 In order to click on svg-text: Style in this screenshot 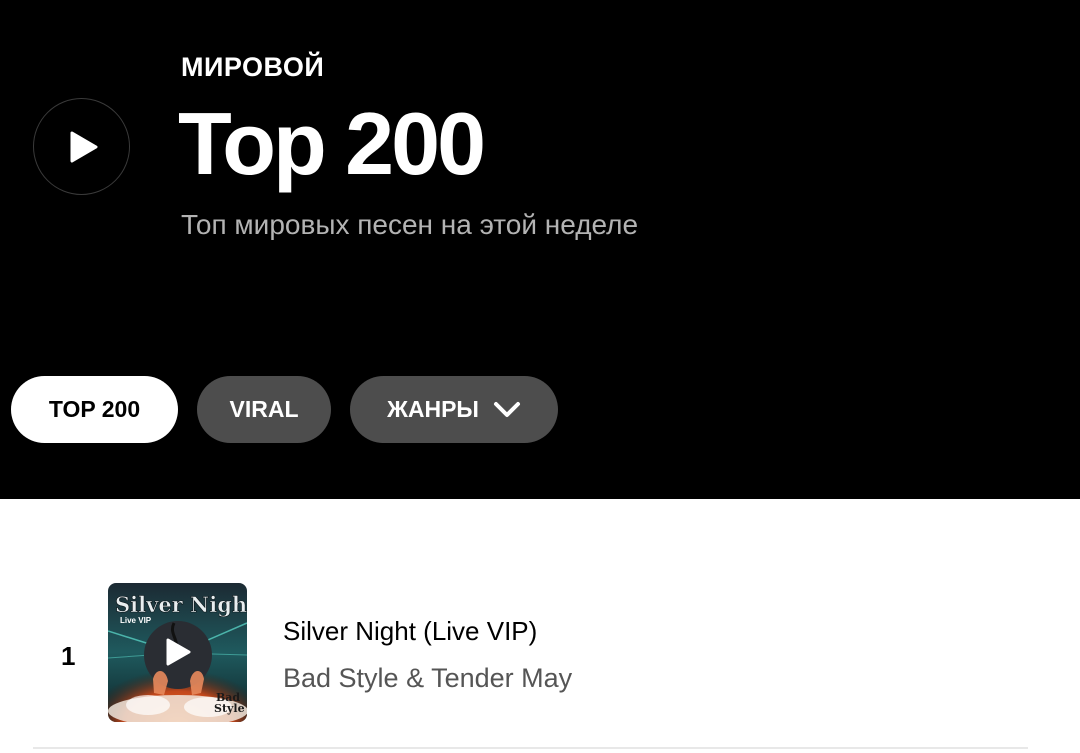, I will do `click(229, 708)`.